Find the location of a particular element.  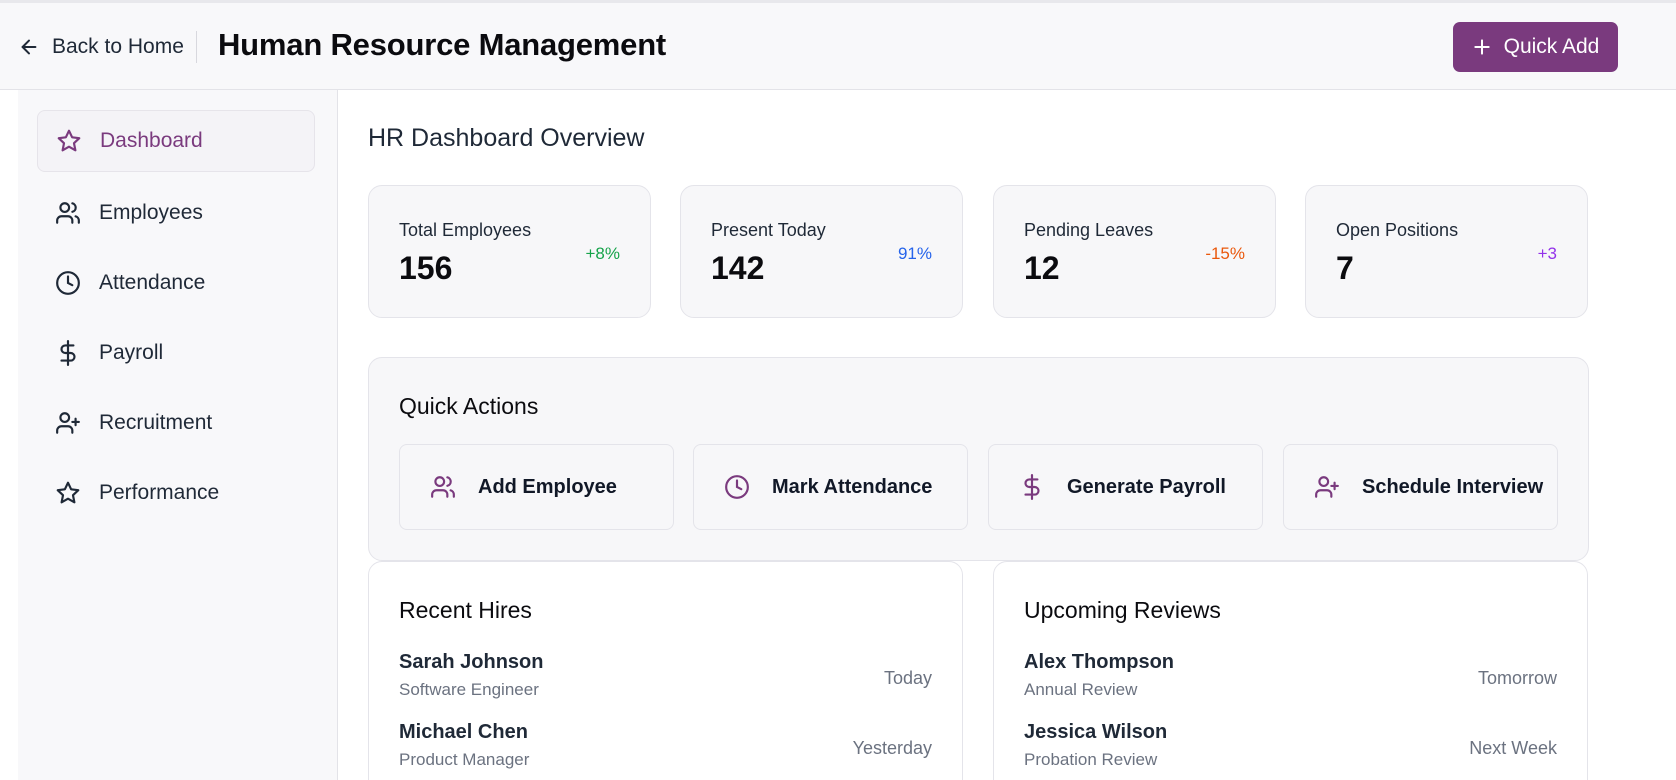

stat-value: 156 is located at coordinates (426, 268).